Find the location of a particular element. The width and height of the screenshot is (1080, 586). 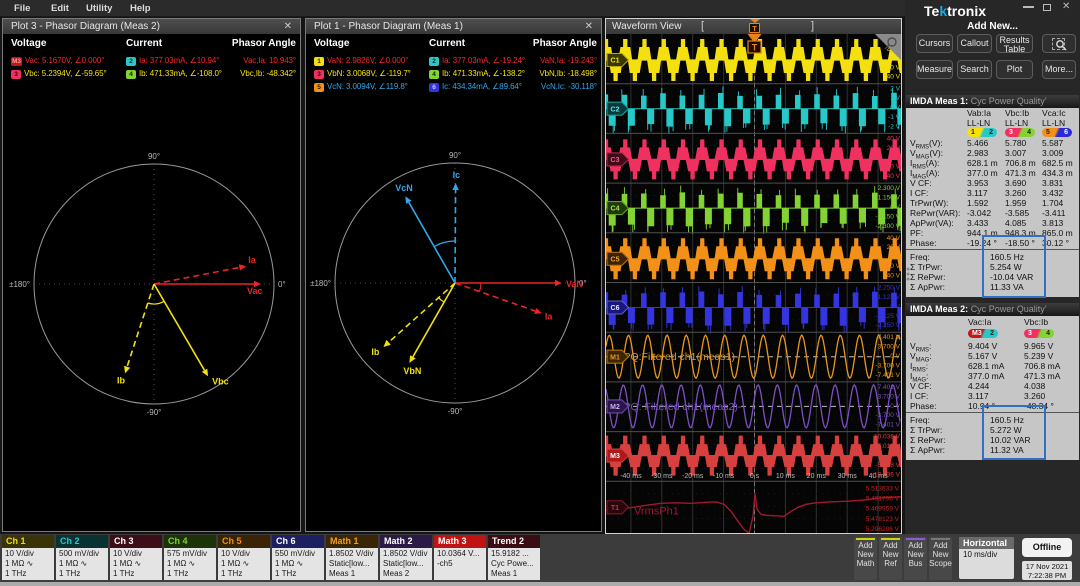

svg-text: -1.150 V is located at coordinates (887, 216).